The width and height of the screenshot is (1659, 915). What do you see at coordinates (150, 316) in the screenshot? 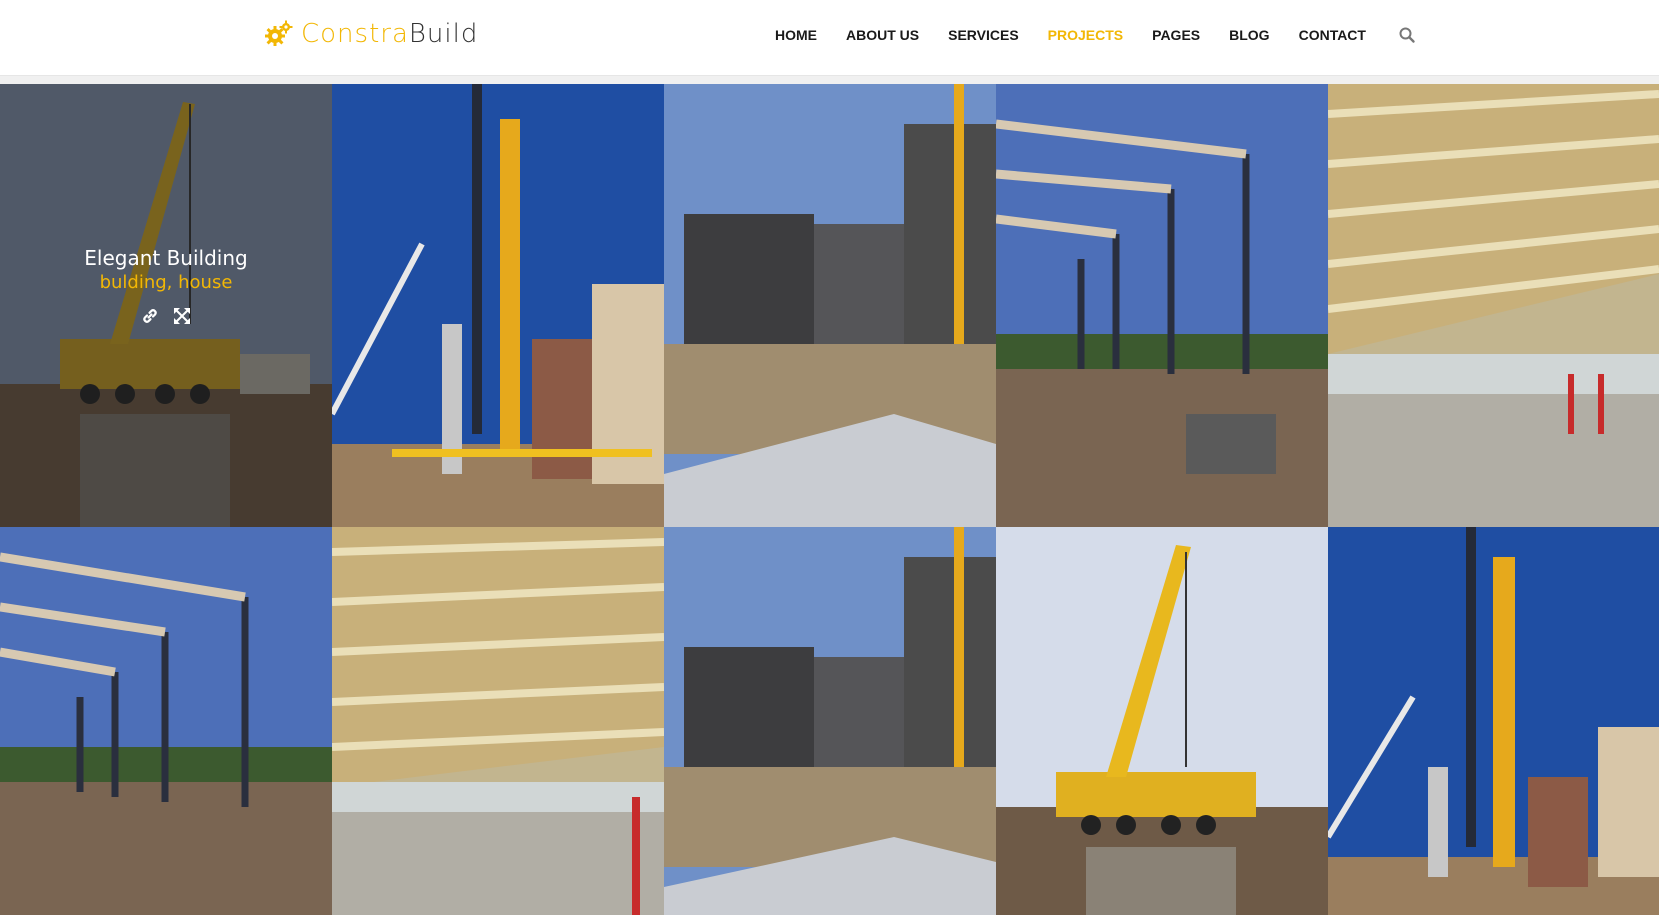
I see `link-icon` at bounding box center [150, 316].